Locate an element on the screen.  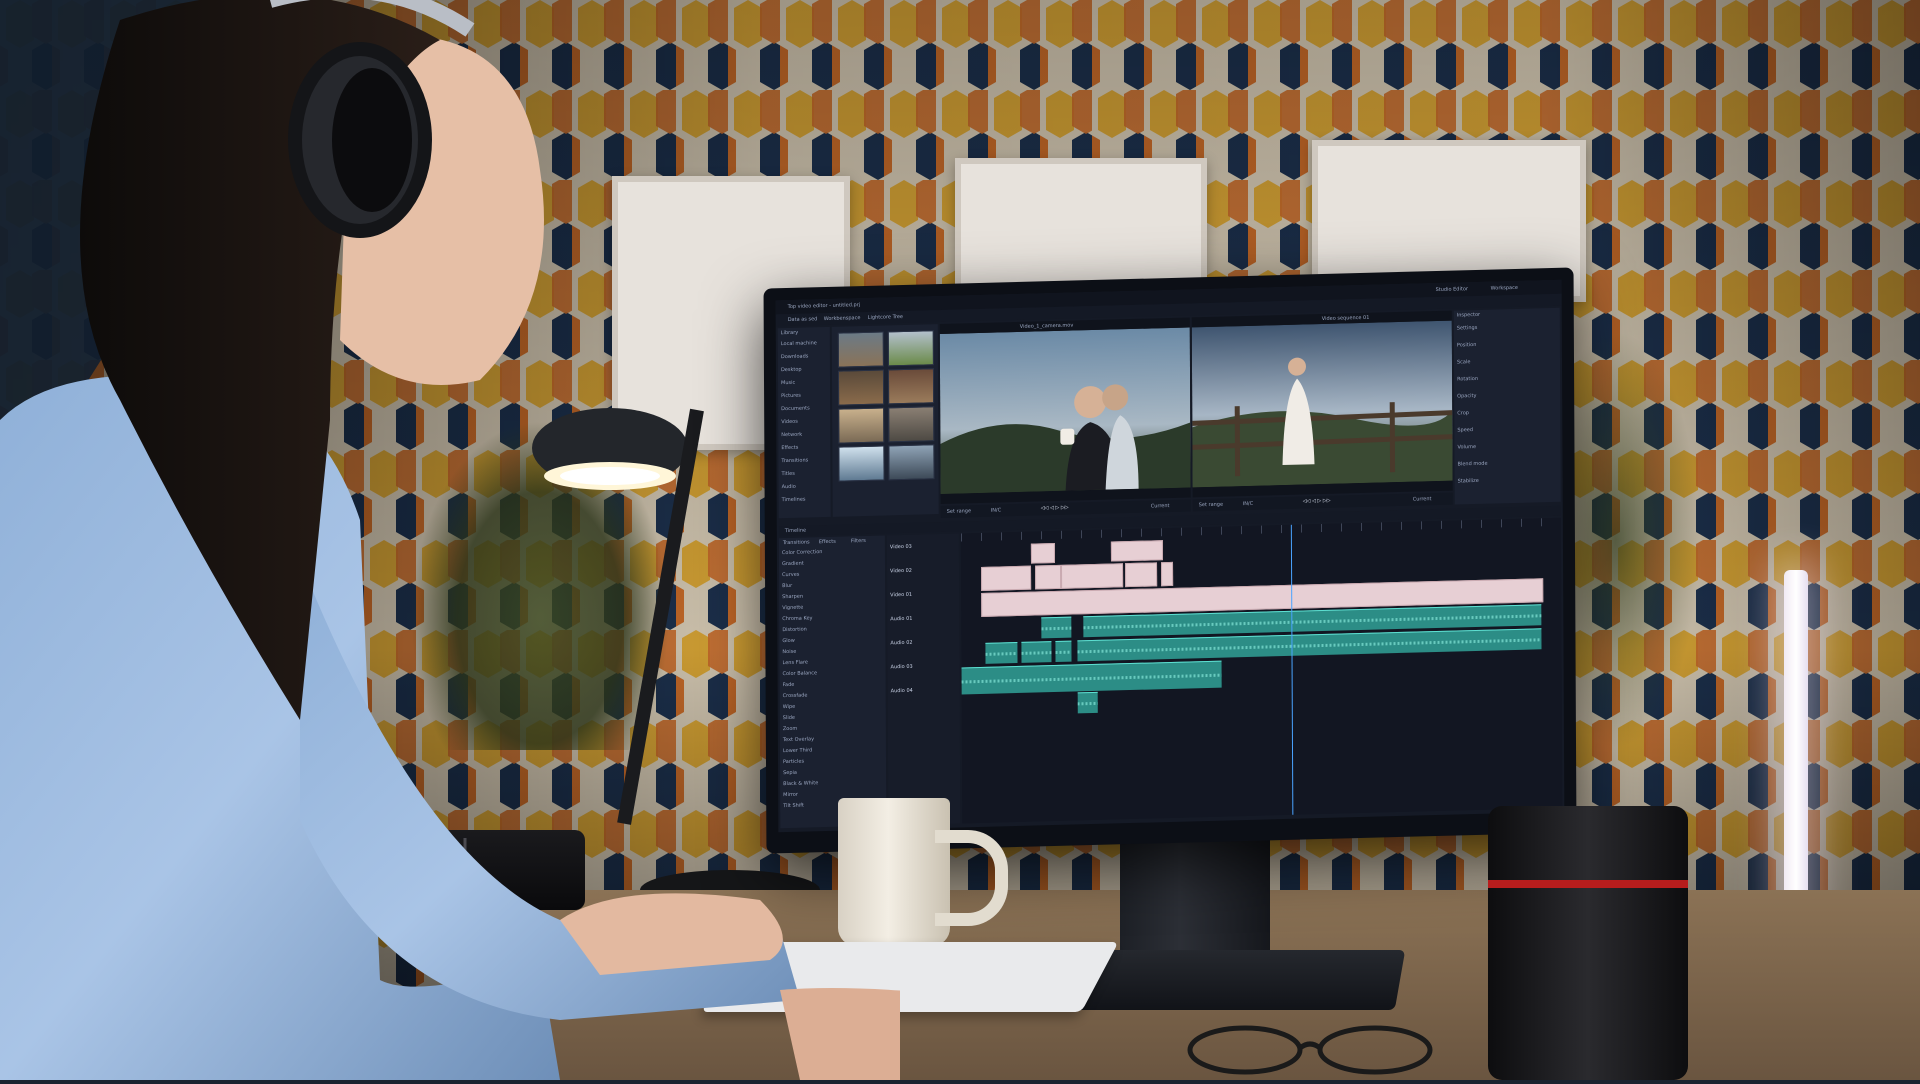
program-video-frame is located at coordinates (1322, 404).